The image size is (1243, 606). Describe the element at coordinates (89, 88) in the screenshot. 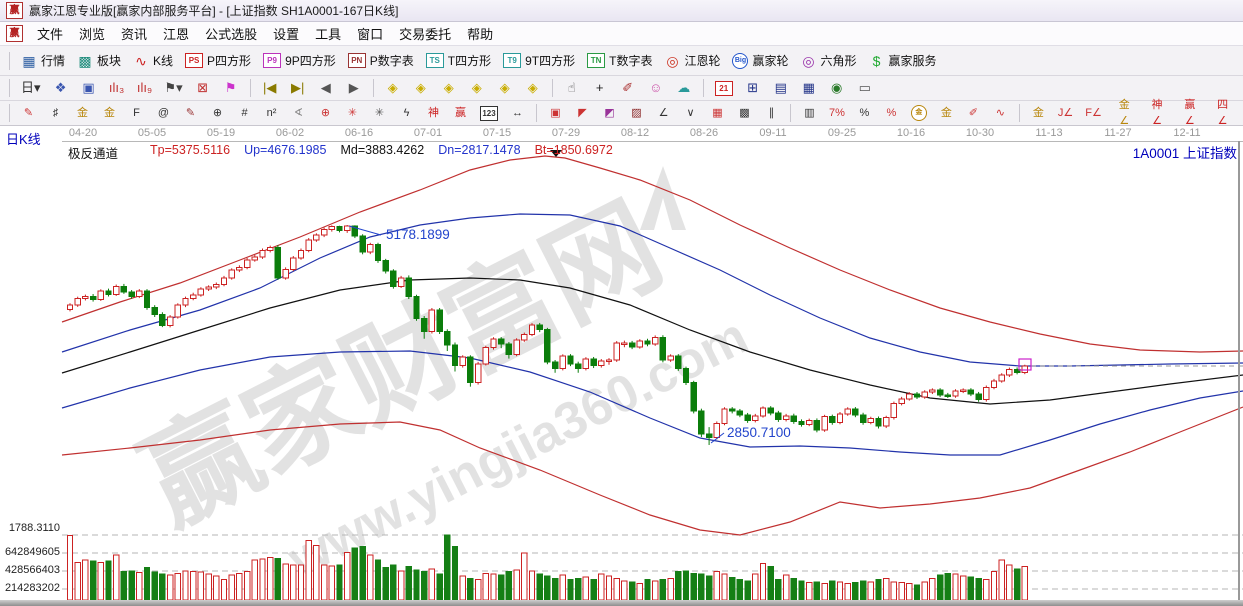

I see `clipboard-button: ▣` at that location.